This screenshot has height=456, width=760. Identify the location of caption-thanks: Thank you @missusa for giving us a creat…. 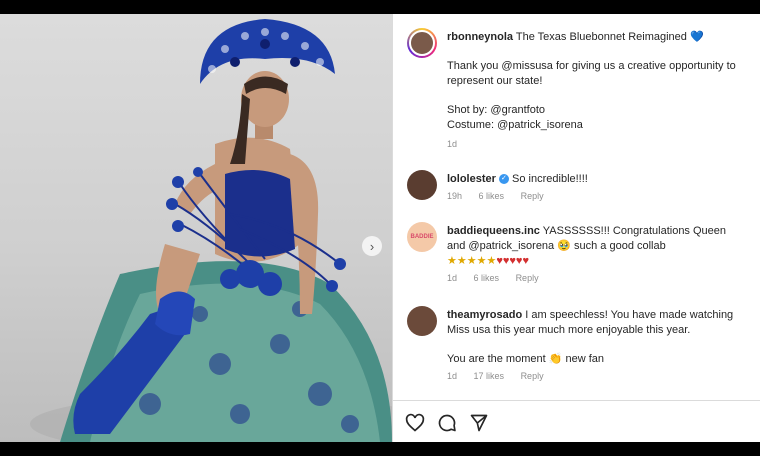
(591, 73).